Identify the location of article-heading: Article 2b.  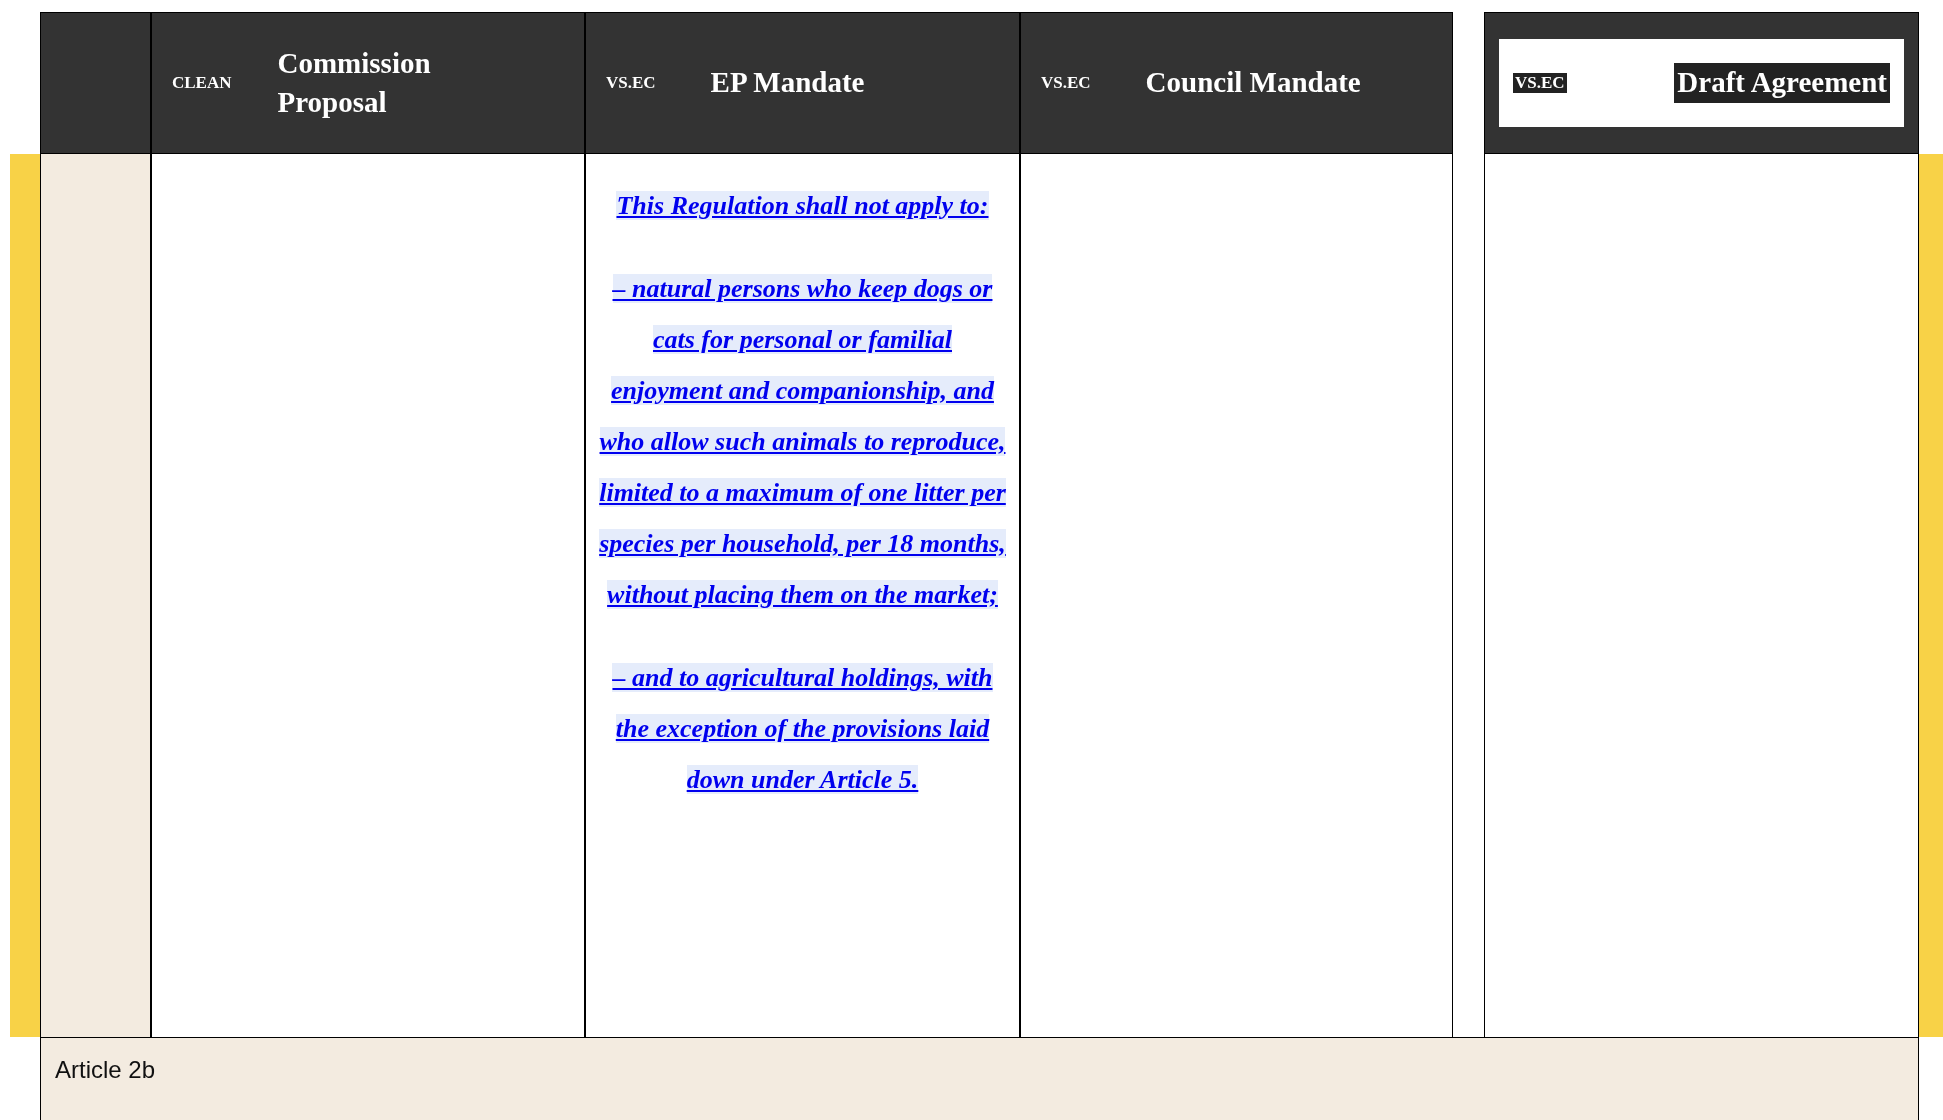
(105, 1070).